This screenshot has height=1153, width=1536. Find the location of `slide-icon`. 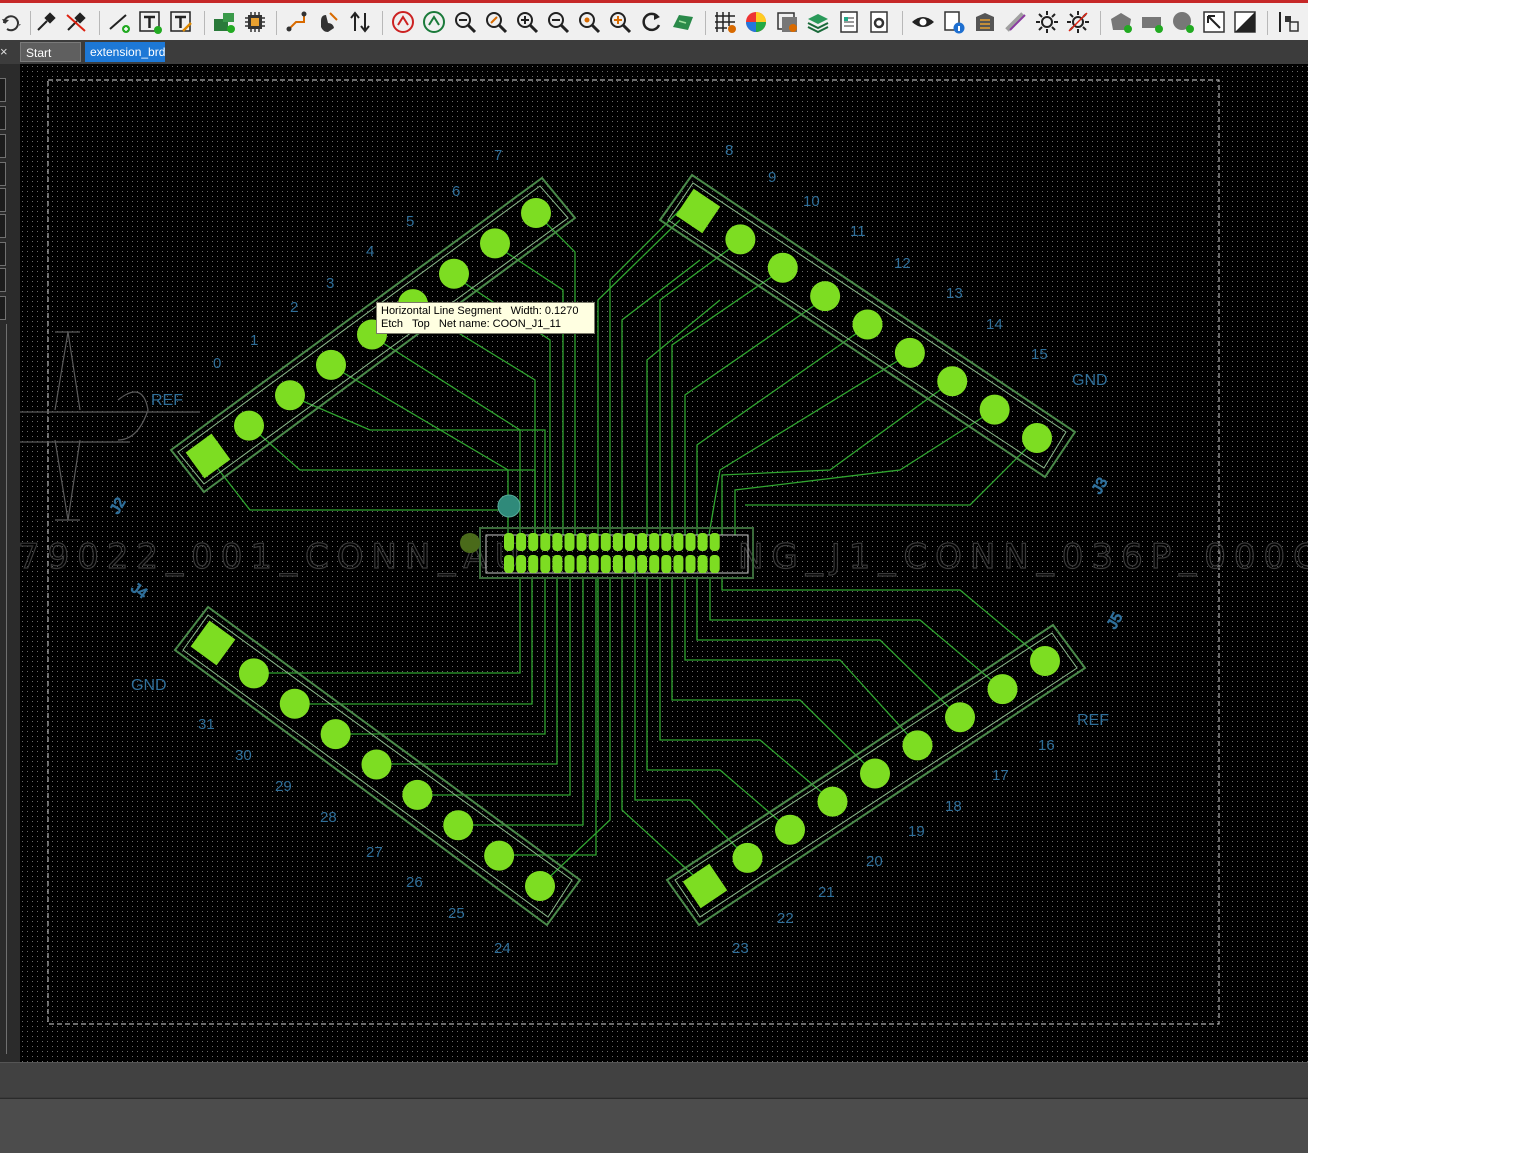

slide-icon is located at coordinates (328, 22).